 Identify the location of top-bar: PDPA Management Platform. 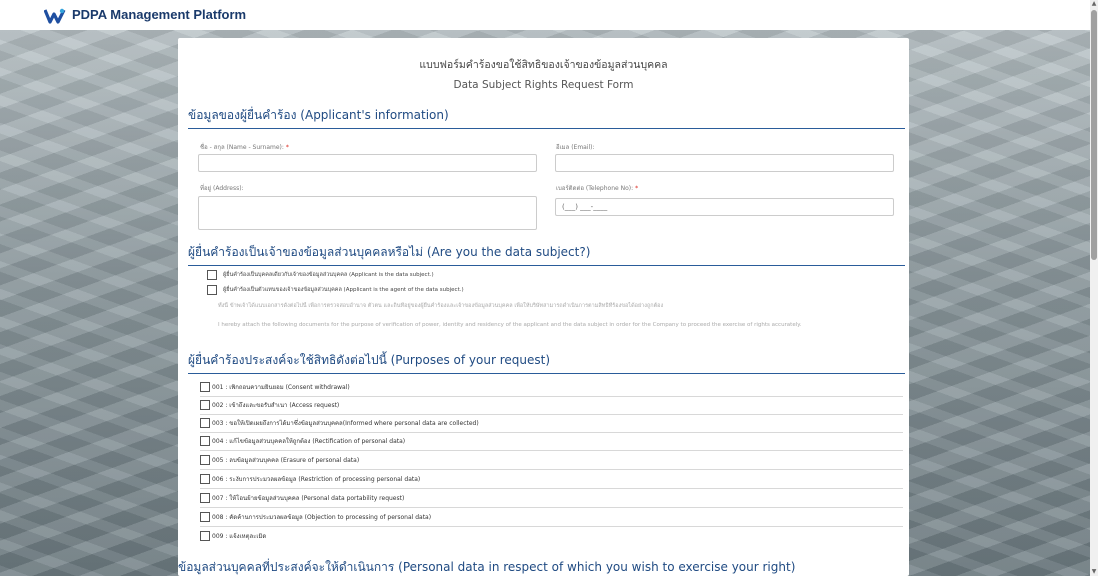
(545, 15).